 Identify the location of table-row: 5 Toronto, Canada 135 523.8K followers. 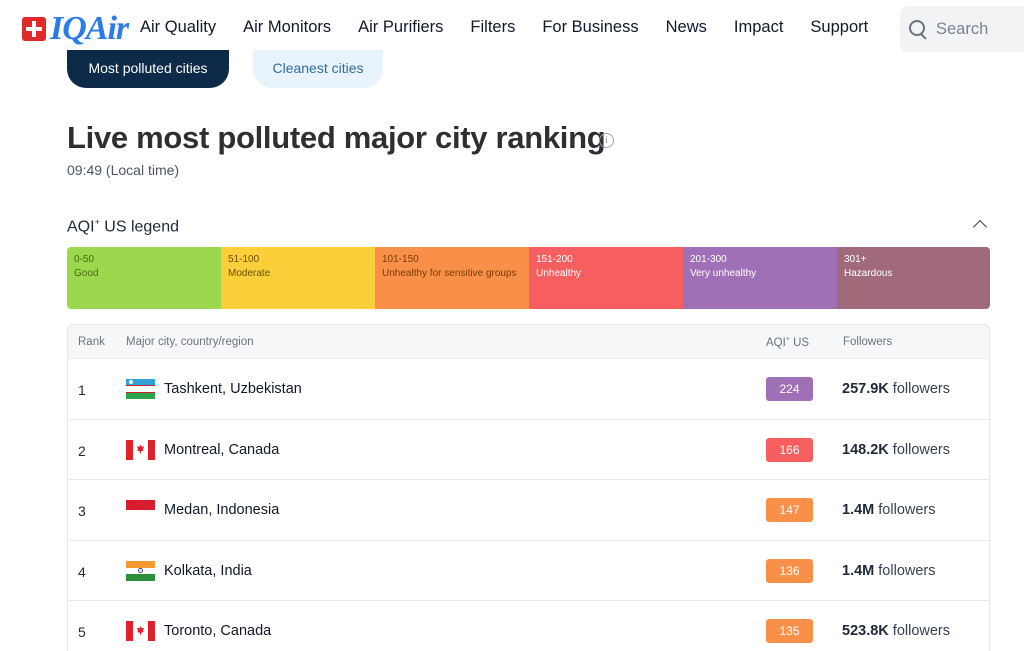
(528, 626).